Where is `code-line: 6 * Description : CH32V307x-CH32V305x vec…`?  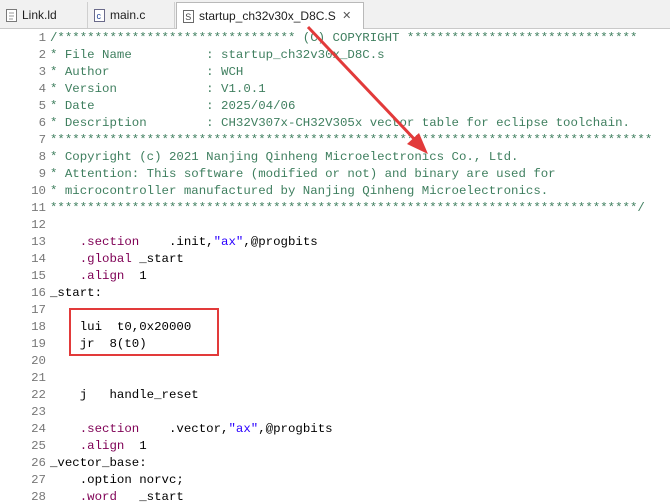
code-line: 6 * Description : CH32V307x-CH32V305x vec… is located at coordinates (335, 123).